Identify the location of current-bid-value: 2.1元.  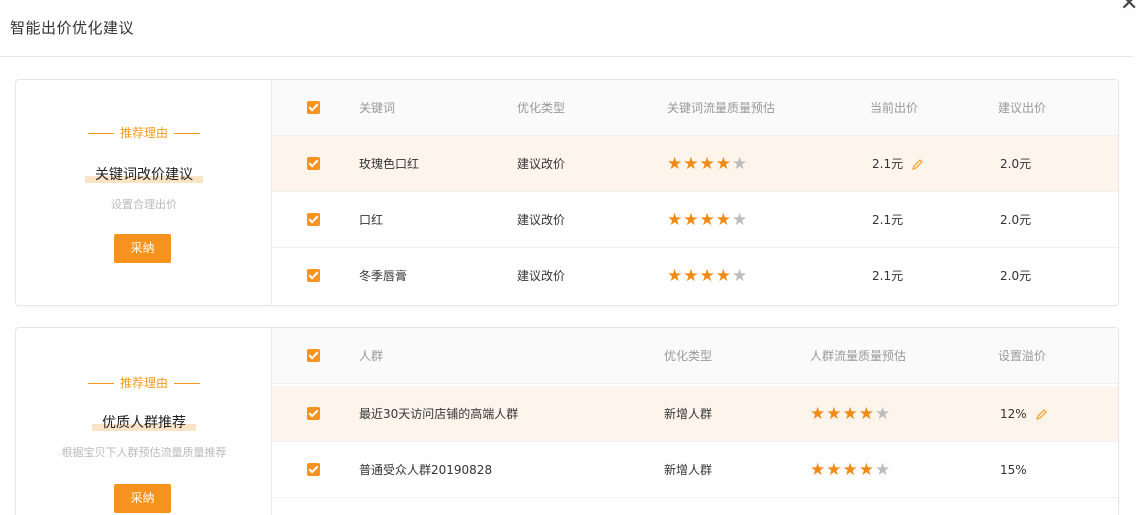
(888, 164).